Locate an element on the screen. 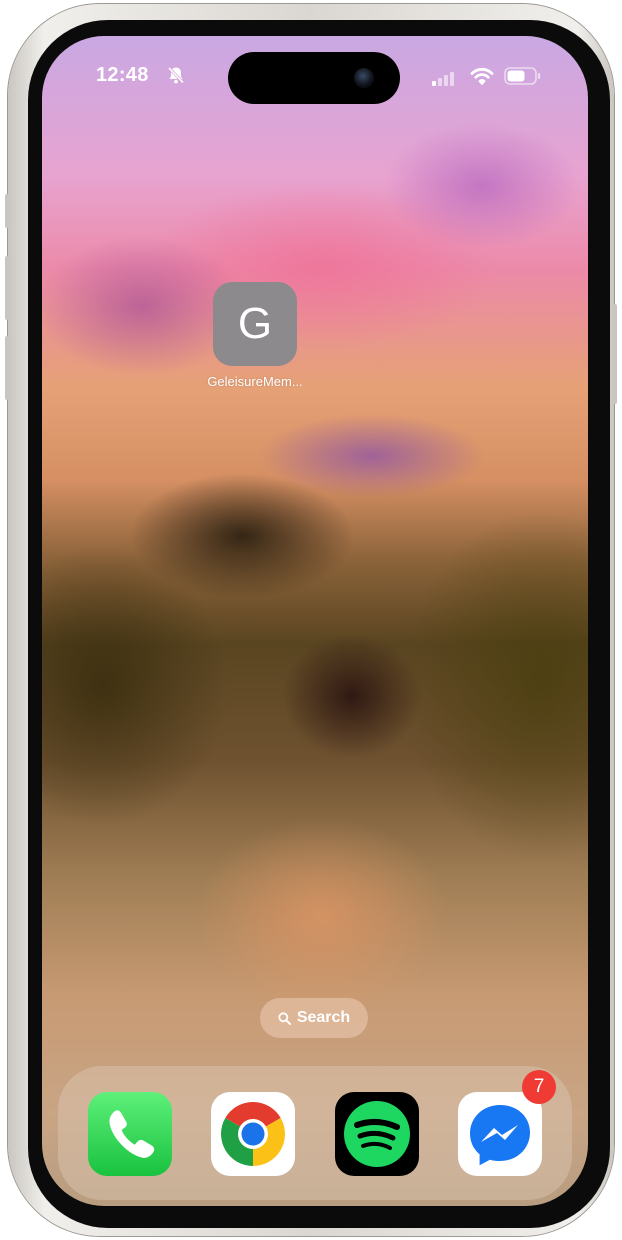 This screenshot has height=1240, width=622. app-icon-g: G is located at coordinates (255, 324).